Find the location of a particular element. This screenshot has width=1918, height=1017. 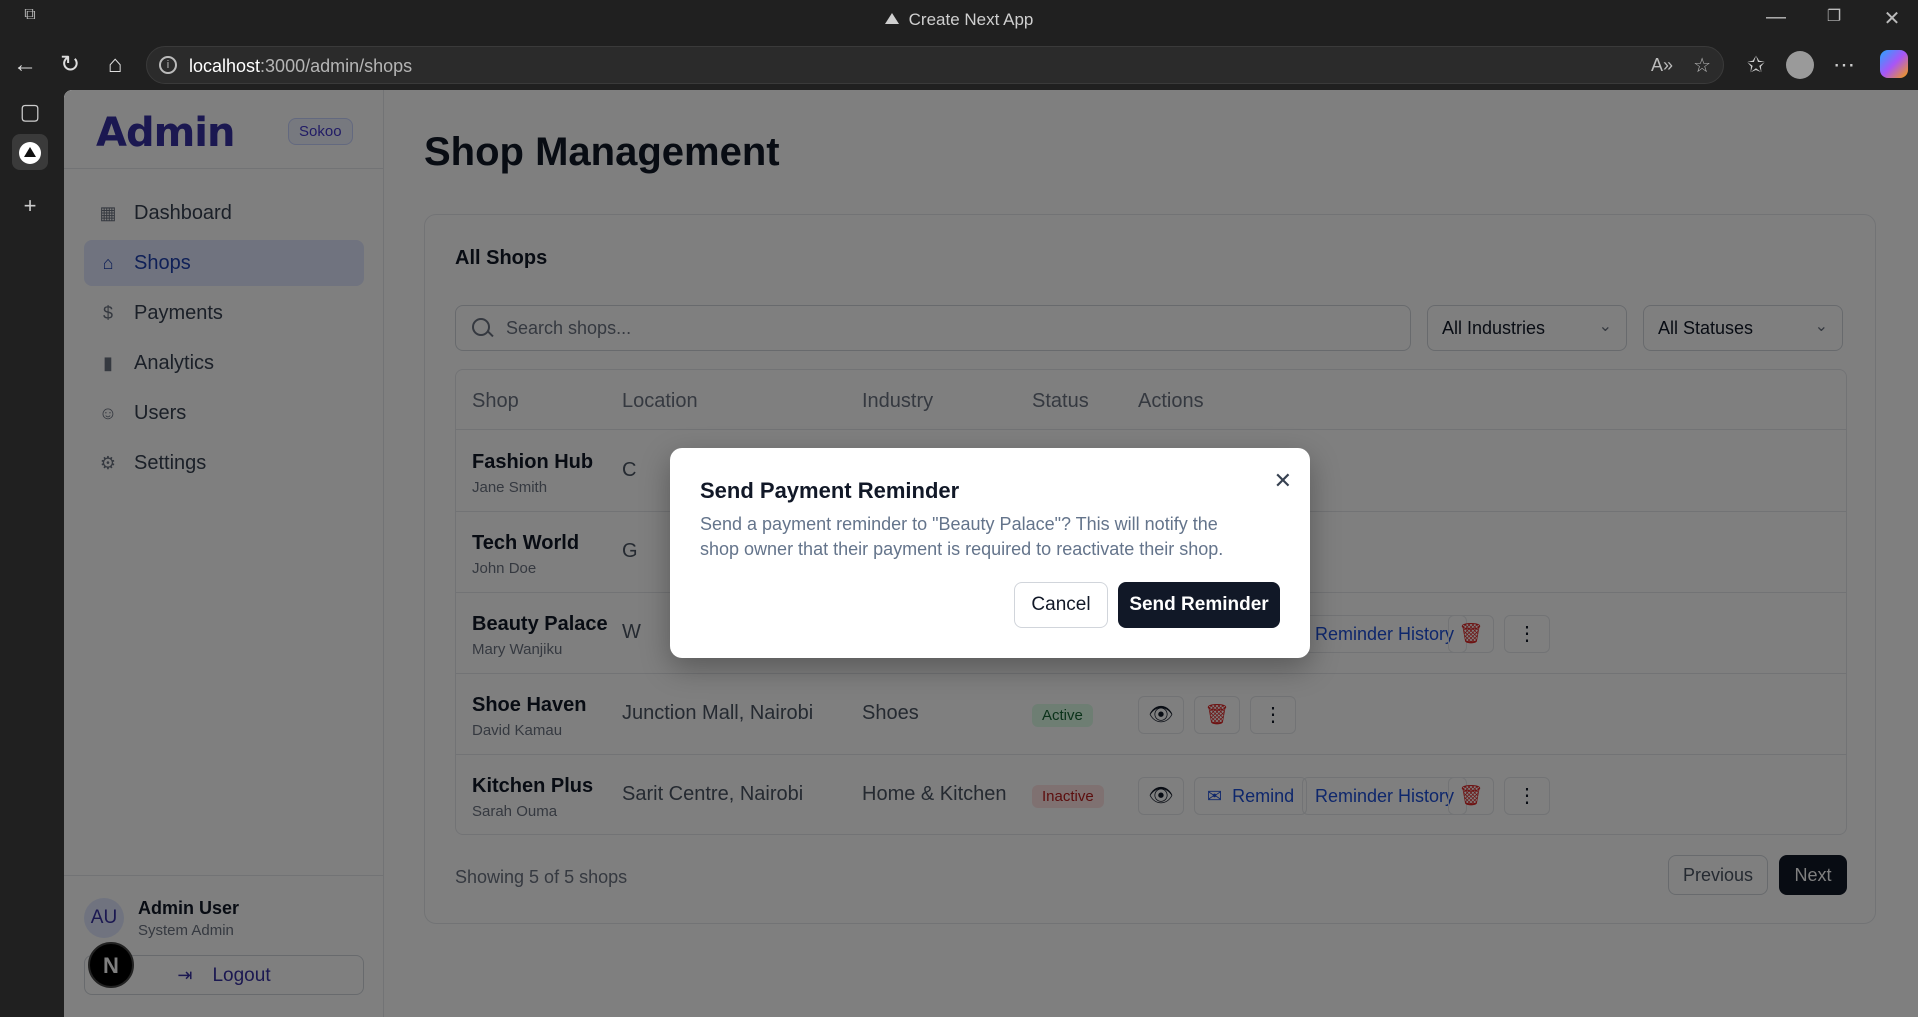

refresh-icon: ↻ is located at coordinates (70, 65).